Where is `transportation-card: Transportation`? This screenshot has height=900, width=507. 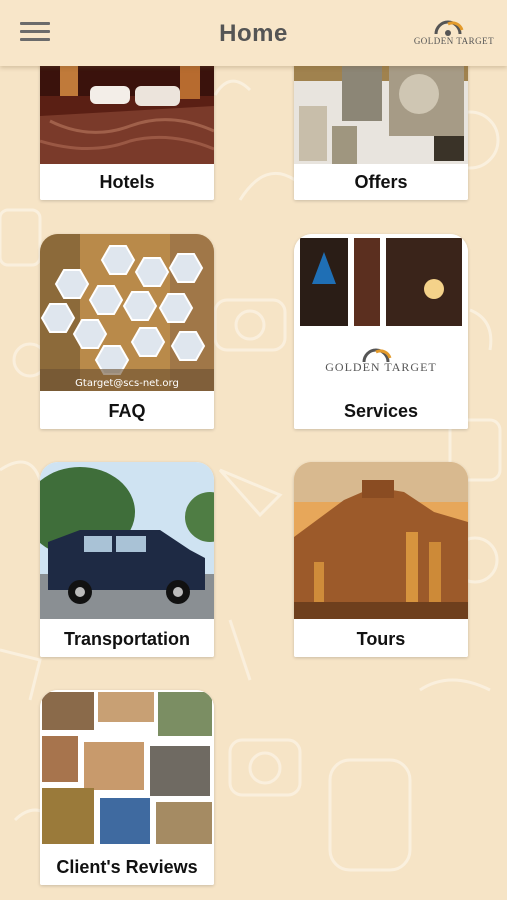
transportation-card: Transportation is located at coordinates (127, 559).